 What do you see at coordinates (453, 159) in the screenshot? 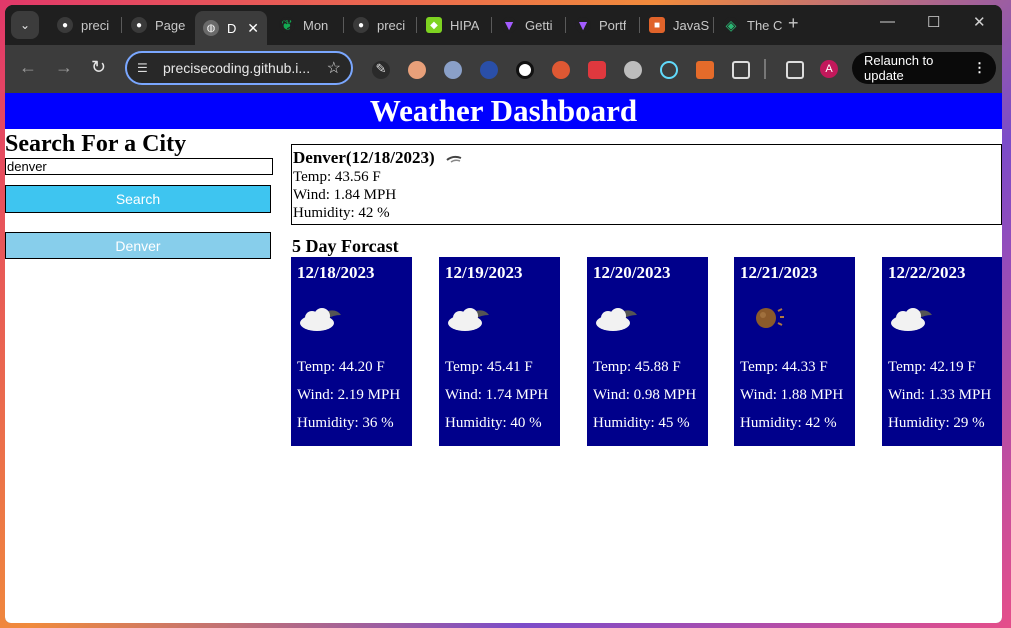
I see `clear-night-icon` at bounding box center [453, 159].